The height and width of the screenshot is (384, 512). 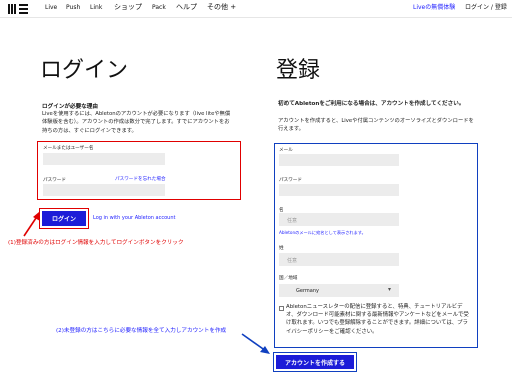 I want to click on nav-item-push: Push, so click(x=73, y=8).